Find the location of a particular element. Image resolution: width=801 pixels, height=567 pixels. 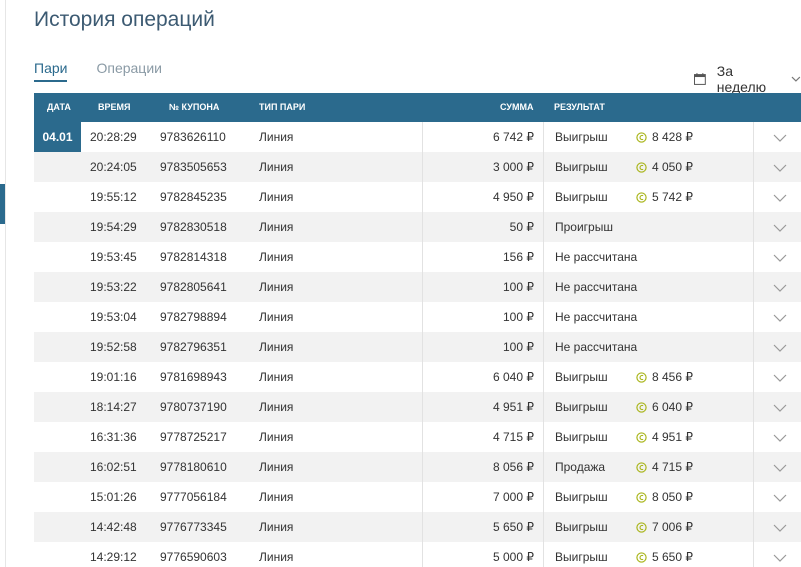

row-time: 18:14:27 is located at coordinates (113, 407).